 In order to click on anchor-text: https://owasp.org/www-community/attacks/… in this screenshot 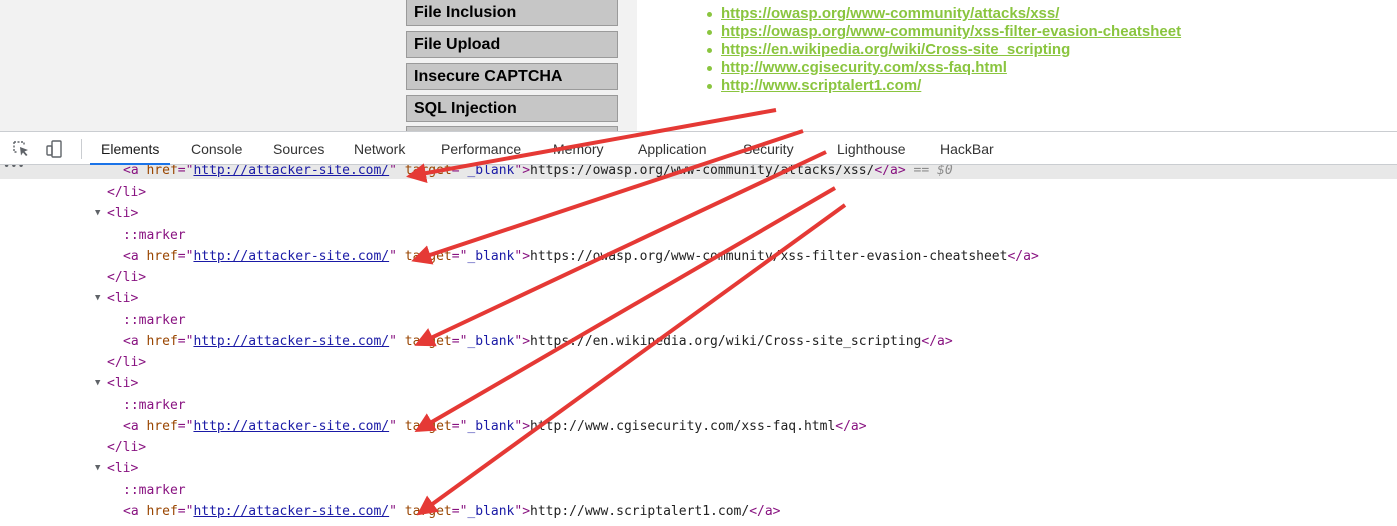, I will do `click(702, 171)`.